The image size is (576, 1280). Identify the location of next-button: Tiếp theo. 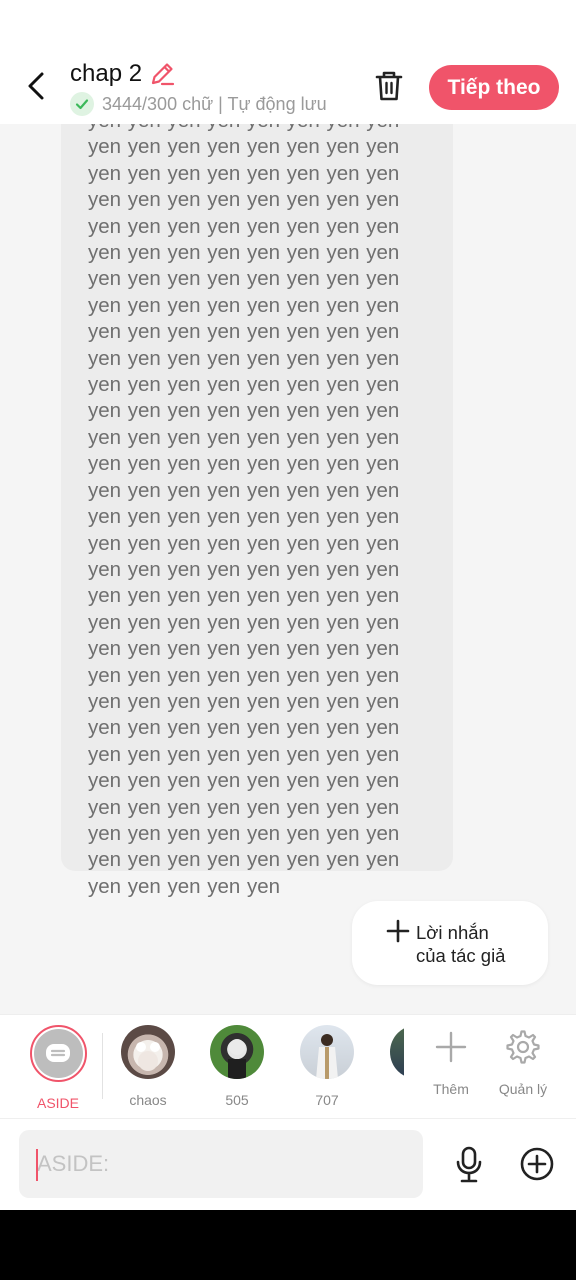
(494, 87).